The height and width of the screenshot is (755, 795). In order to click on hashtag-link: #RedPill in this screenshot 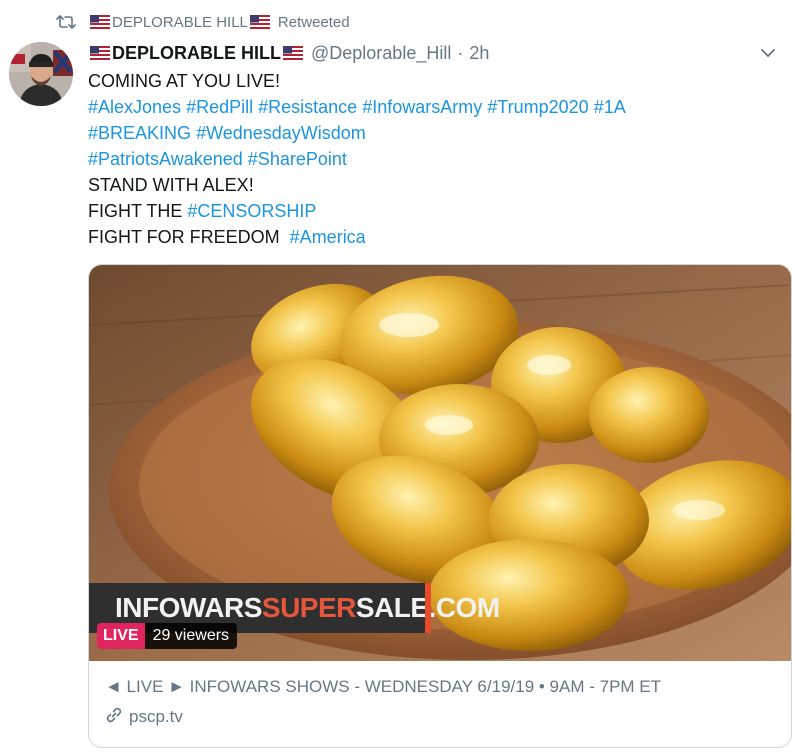, I will do `click(219, 107)`.